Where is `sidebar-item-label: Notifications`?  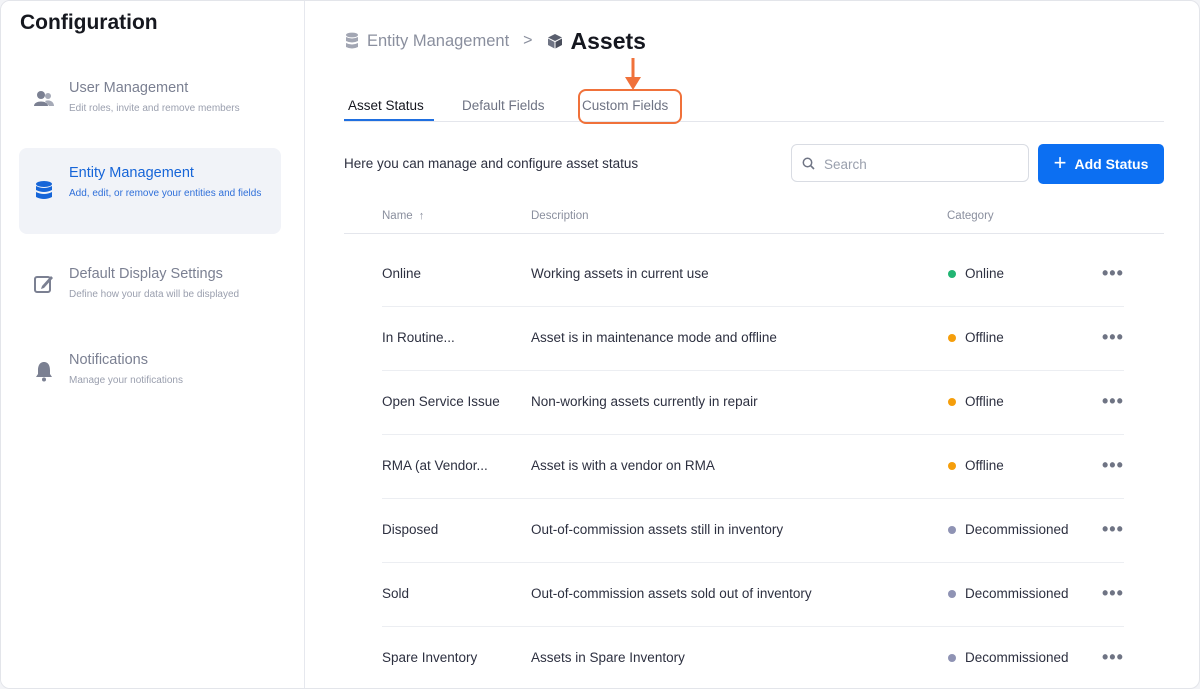 sidebar-item-label: Notifications is located at coordinates (108, 360).